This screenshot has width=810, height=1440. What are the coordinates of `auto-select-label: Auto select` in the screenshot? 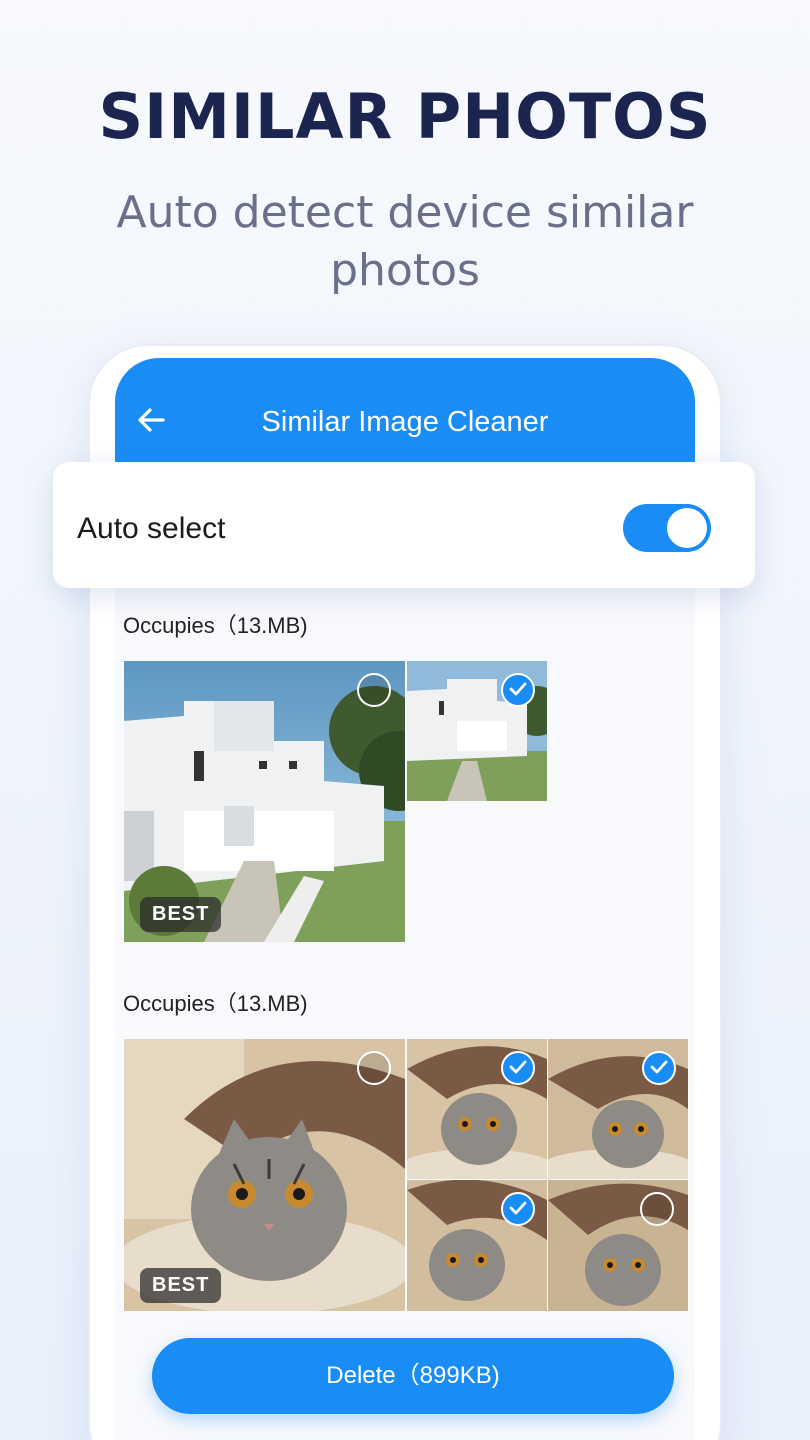 It's located at (151, 528).